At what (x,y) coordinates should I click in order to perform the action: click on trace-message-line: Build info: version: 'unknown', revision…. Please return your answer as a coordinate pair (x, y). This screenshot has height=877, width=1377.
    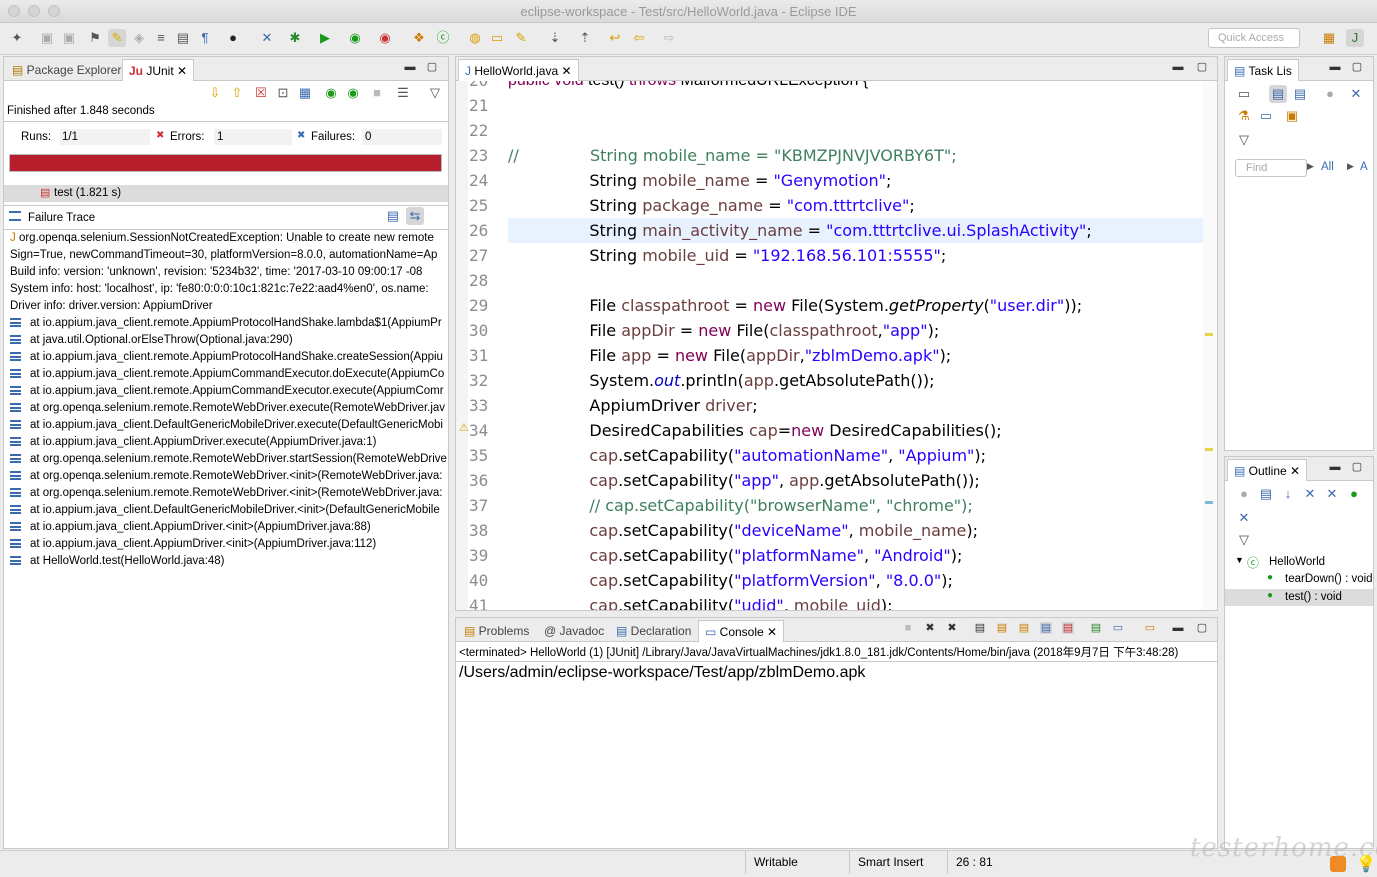
    Looking at the image, I should click on (230, 272).